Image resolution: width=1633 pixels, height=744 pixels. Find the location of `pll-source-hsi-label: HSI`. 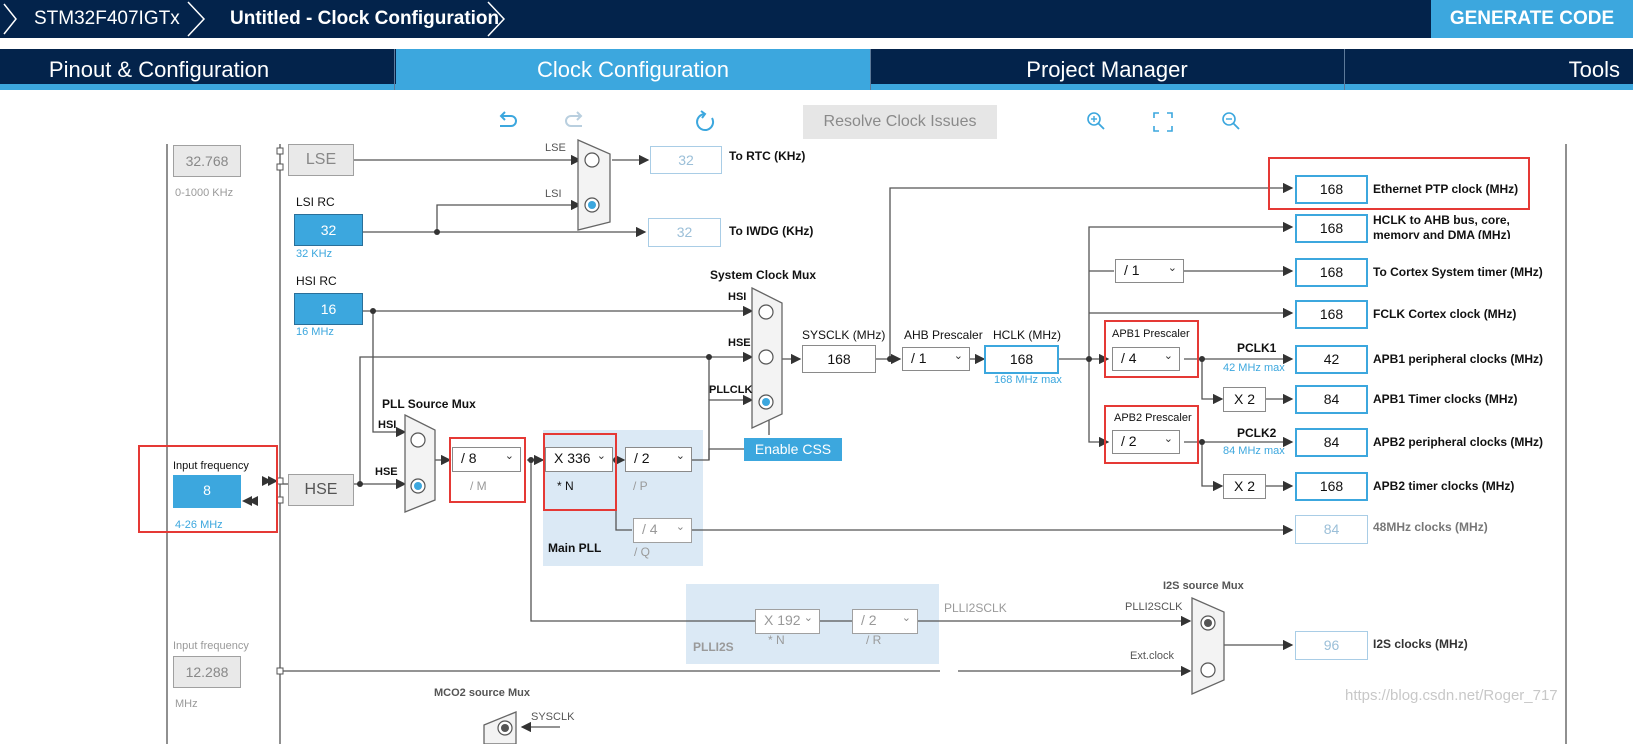

pll-source-hsi-label: HSI is located at coordinates (387, 425).